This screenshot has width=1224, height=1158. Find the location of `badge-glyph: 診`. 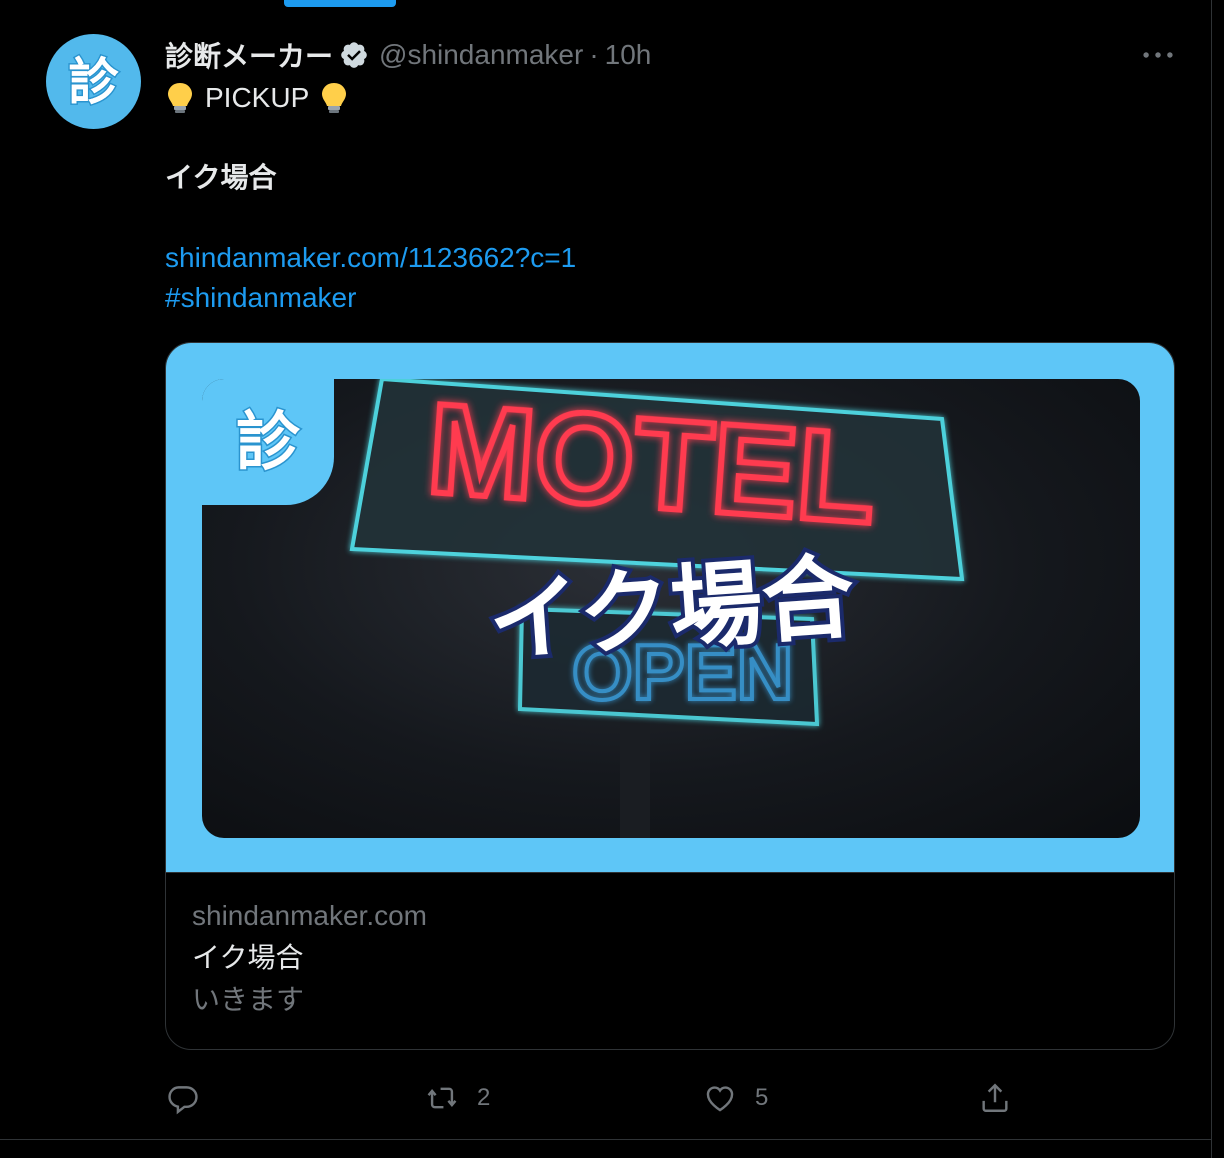

badge-glyph: 診 is located at coordinates (268, 442).